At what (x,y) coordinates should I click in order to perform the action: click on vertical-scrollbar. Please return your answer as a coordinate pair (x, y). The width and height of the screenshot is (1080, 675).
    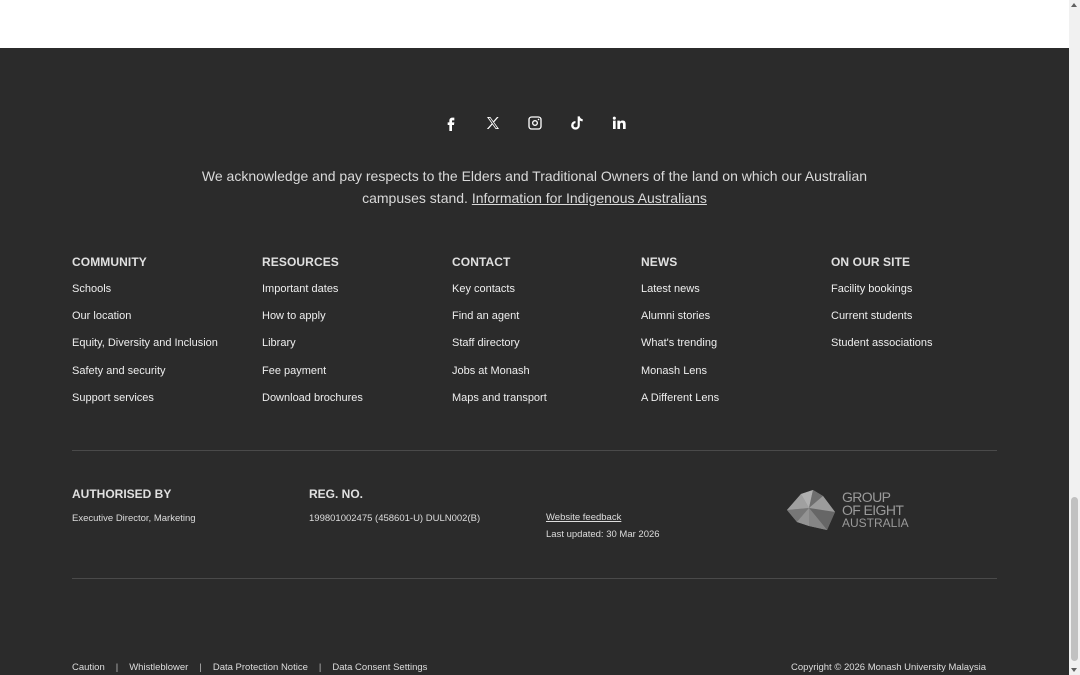
    Looking at the image, I should click on (1074, 337).